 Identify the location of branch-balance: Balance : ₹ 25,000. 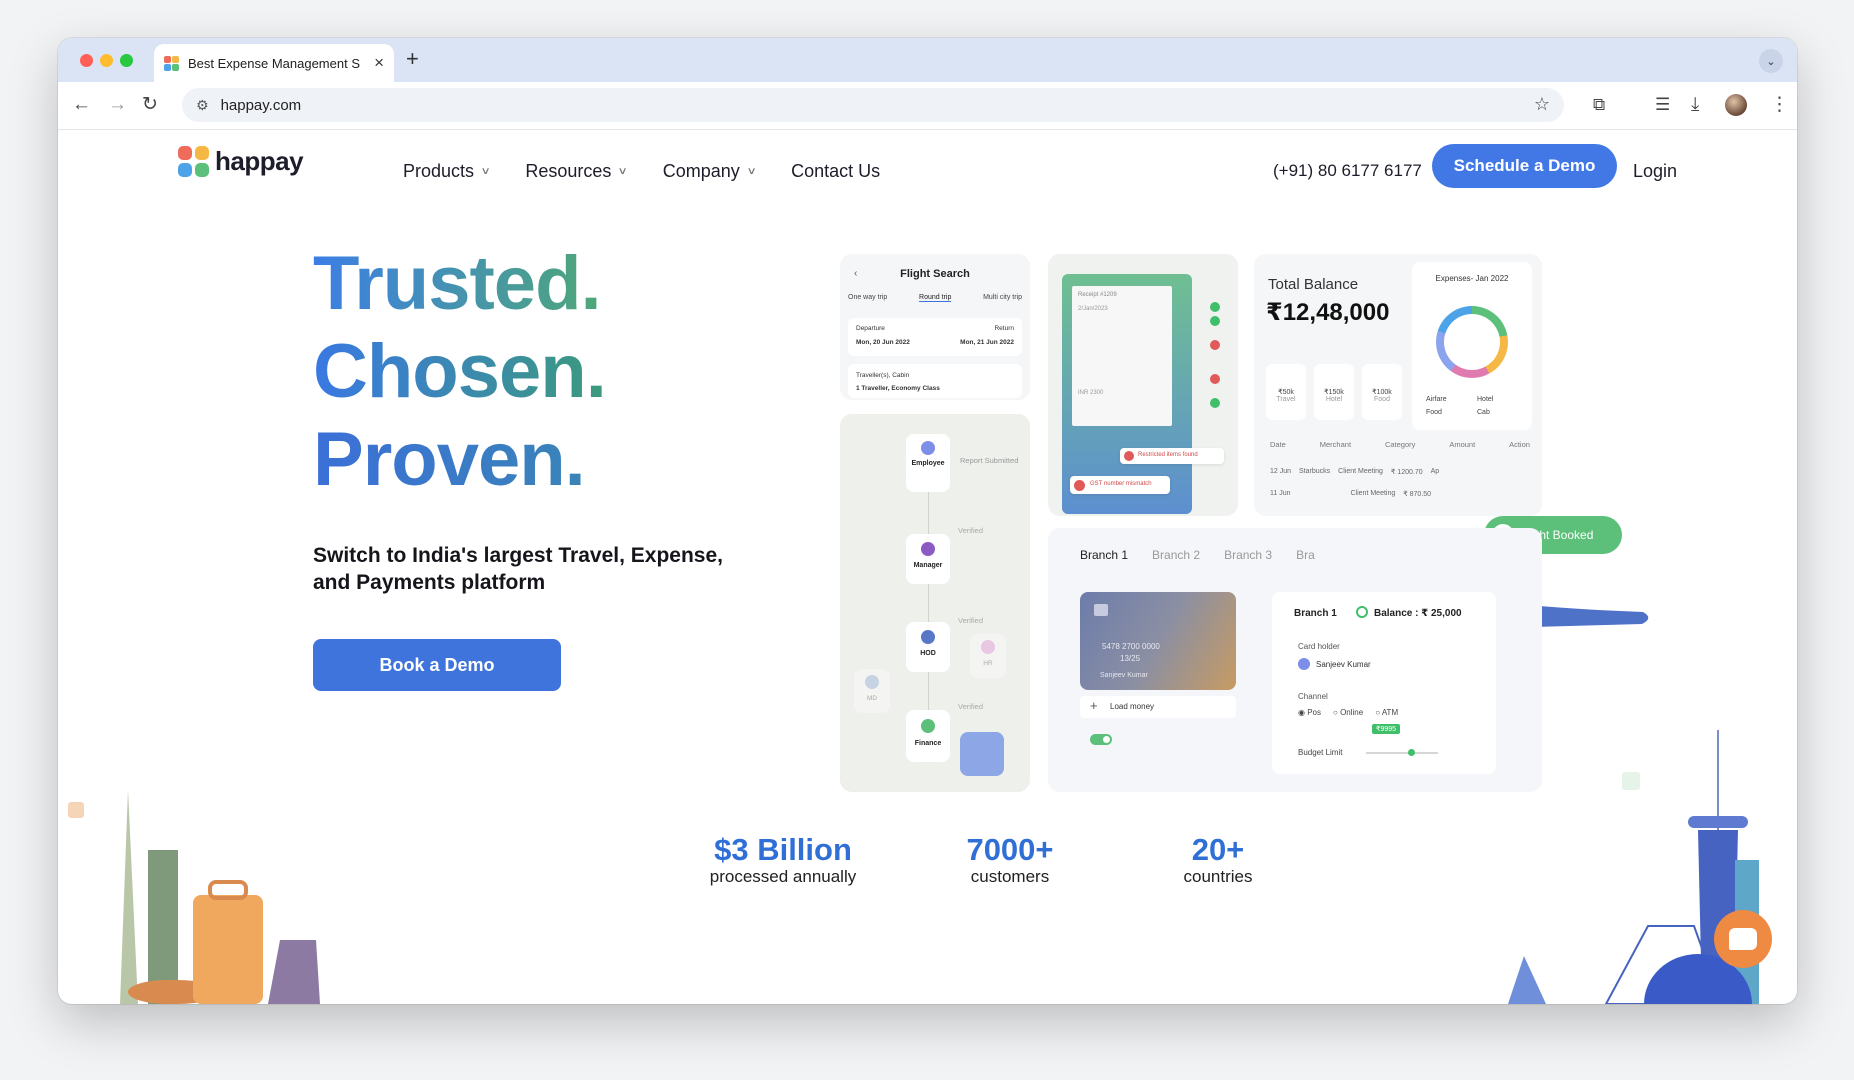
(1418, 613).